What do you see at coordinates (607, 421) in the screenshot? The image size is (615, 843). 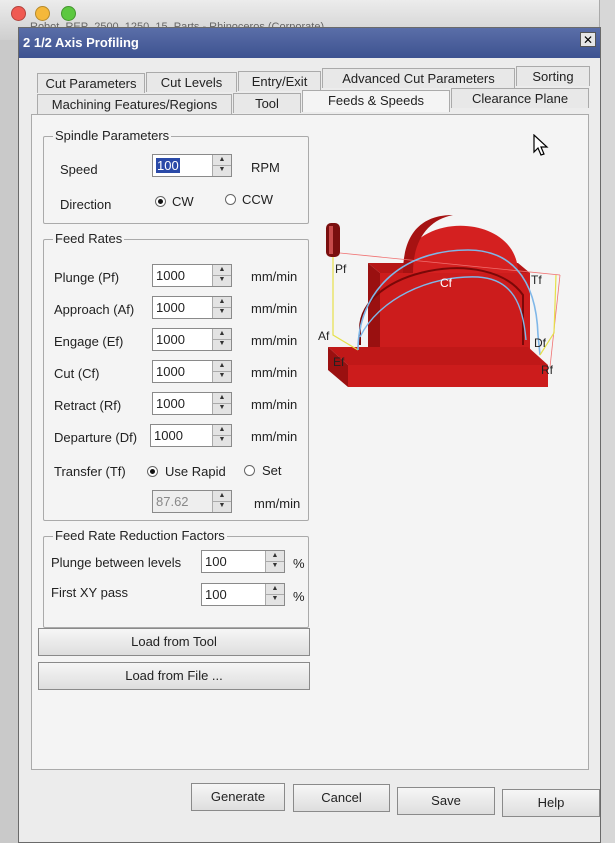 I see `host-right-panel` at bounding box center [607, 421].